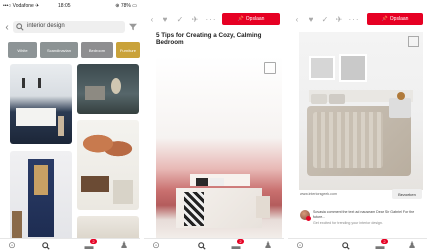  What do you see at coordinates (46, 26) in the screenshot?
I see `search-query: interior design` at bounding box center [46, 26].